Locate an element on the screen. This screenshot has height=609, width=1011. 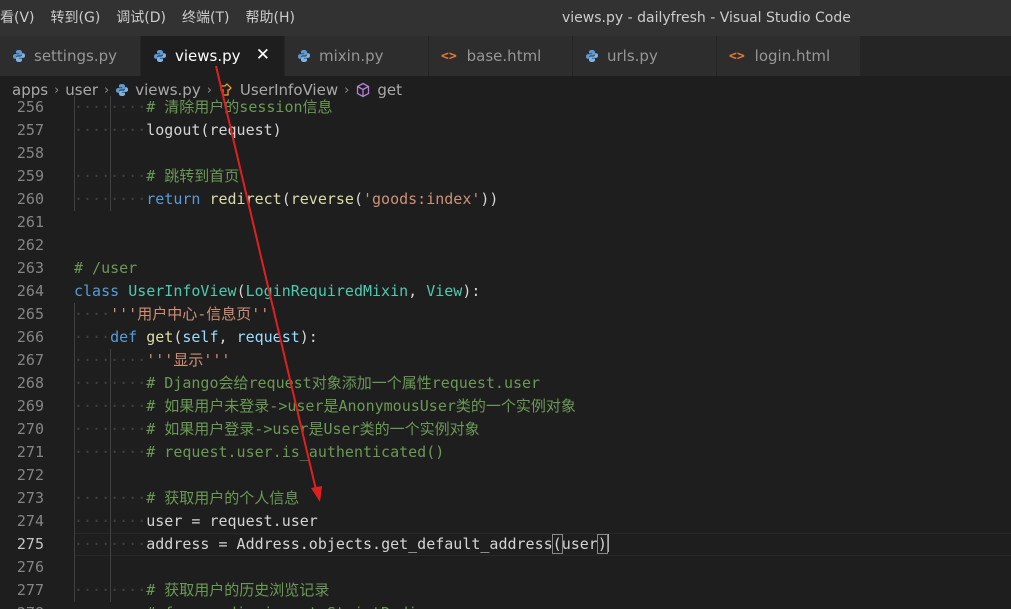
code-text: ····'''用户中心-信息页''' is located at coordinates (176, 314).